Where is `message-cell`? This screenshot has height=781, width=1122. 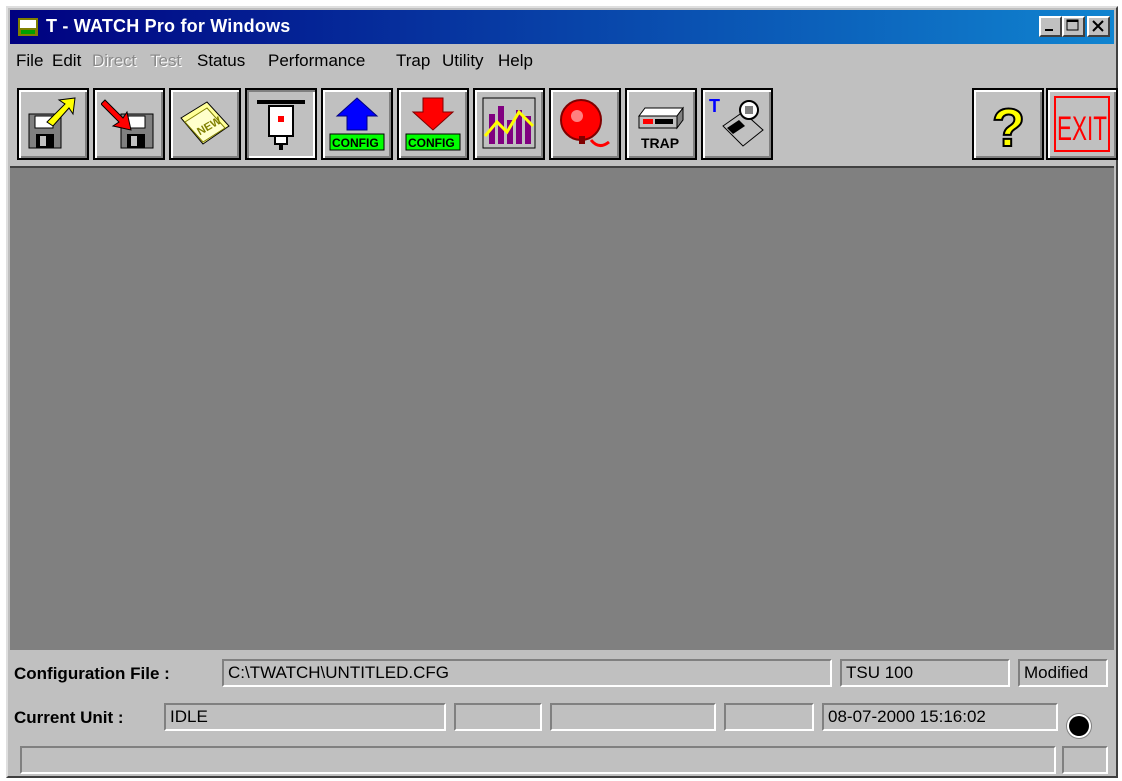
message-cell is located at coordinates (1085, 760).